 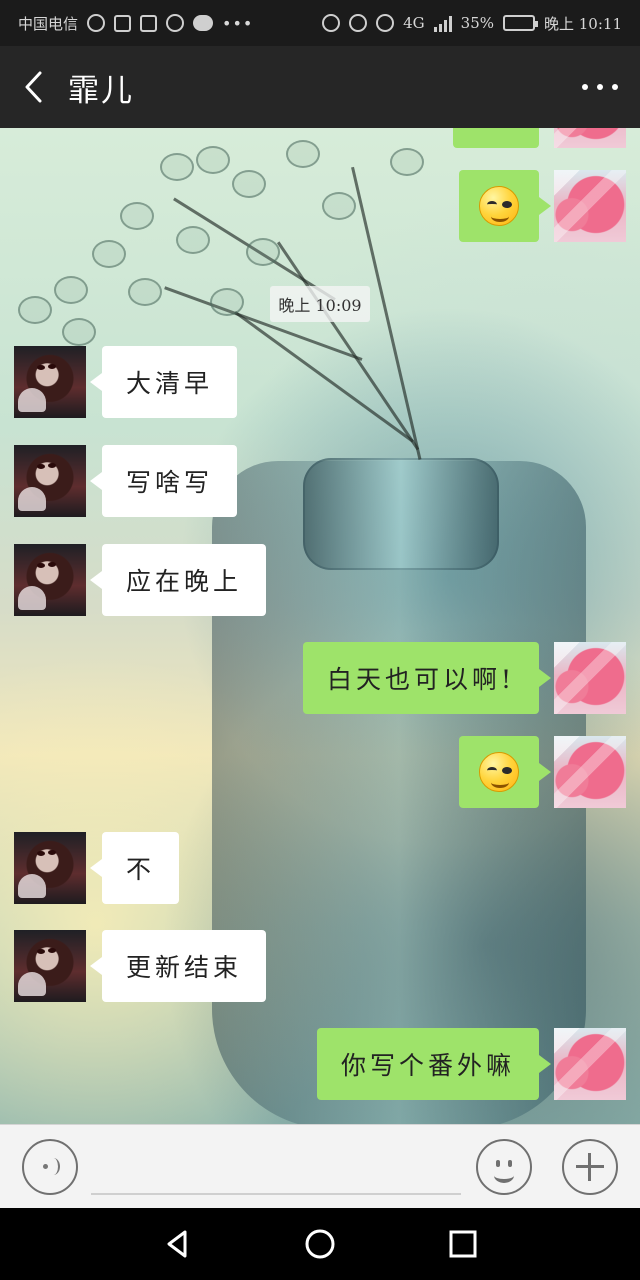 I want to click on plus-button, so click(x=590, y=1167).